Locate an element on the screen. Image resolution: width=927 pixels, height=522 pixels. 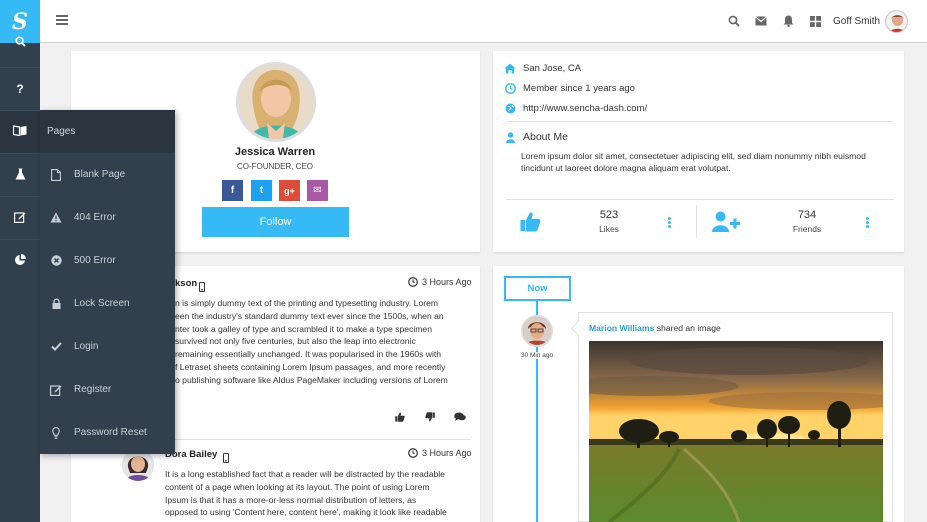
website-link: http://www.sencha-dash.com/ is located at coordinates (585, 108).